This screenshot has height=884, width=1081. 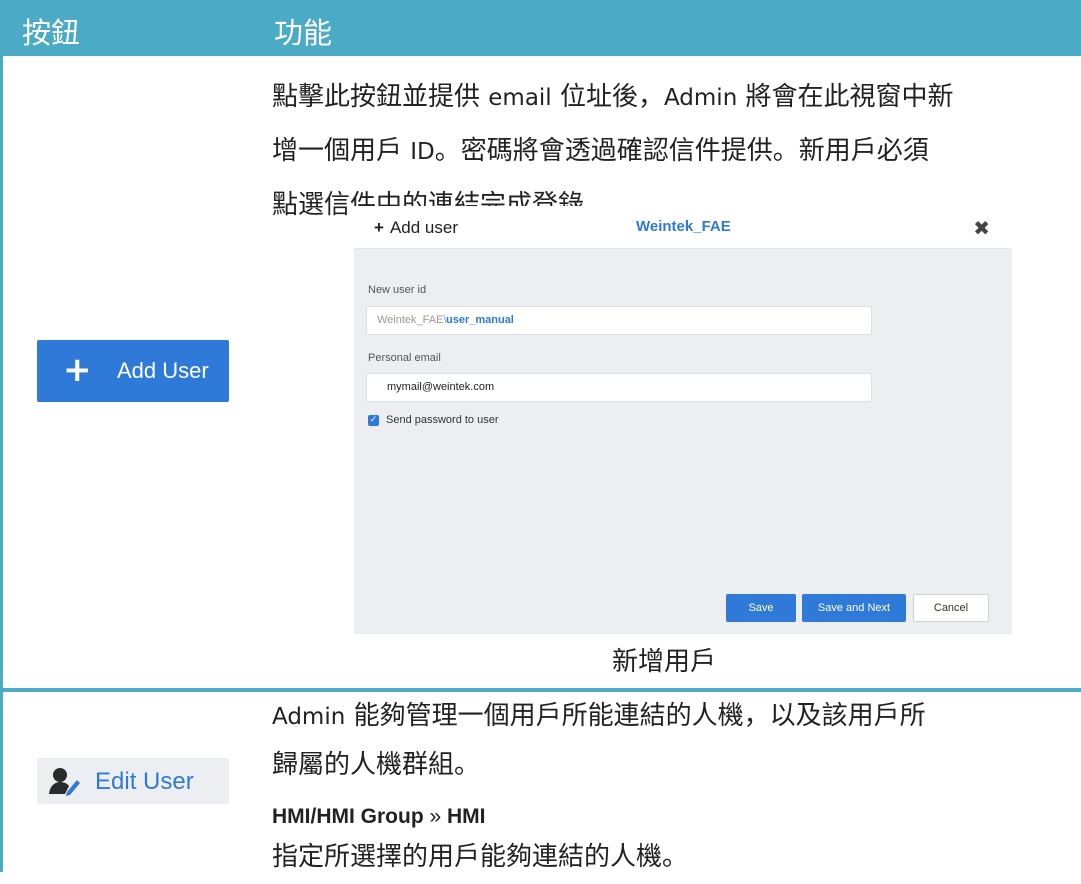 I want to click on add-user-button: + Add User, so click(x=133, y=371).